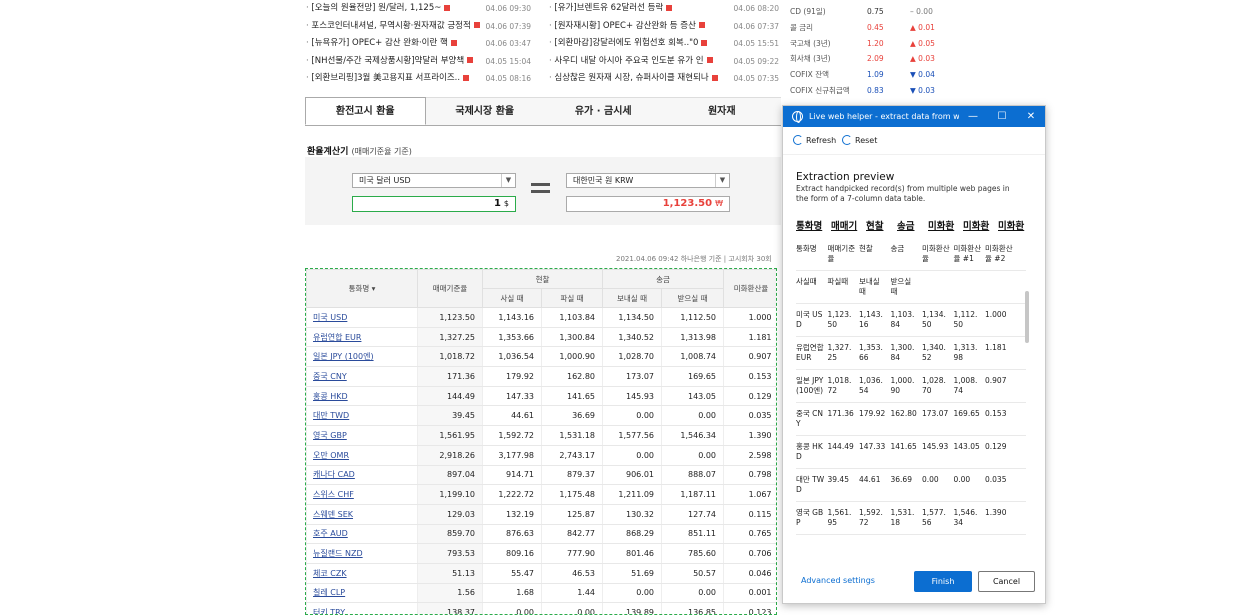  What do you see at coordinates (811, 225) in the screenshot?
I see `preview-column-header: 통화명` at bounding box center [811, 225].